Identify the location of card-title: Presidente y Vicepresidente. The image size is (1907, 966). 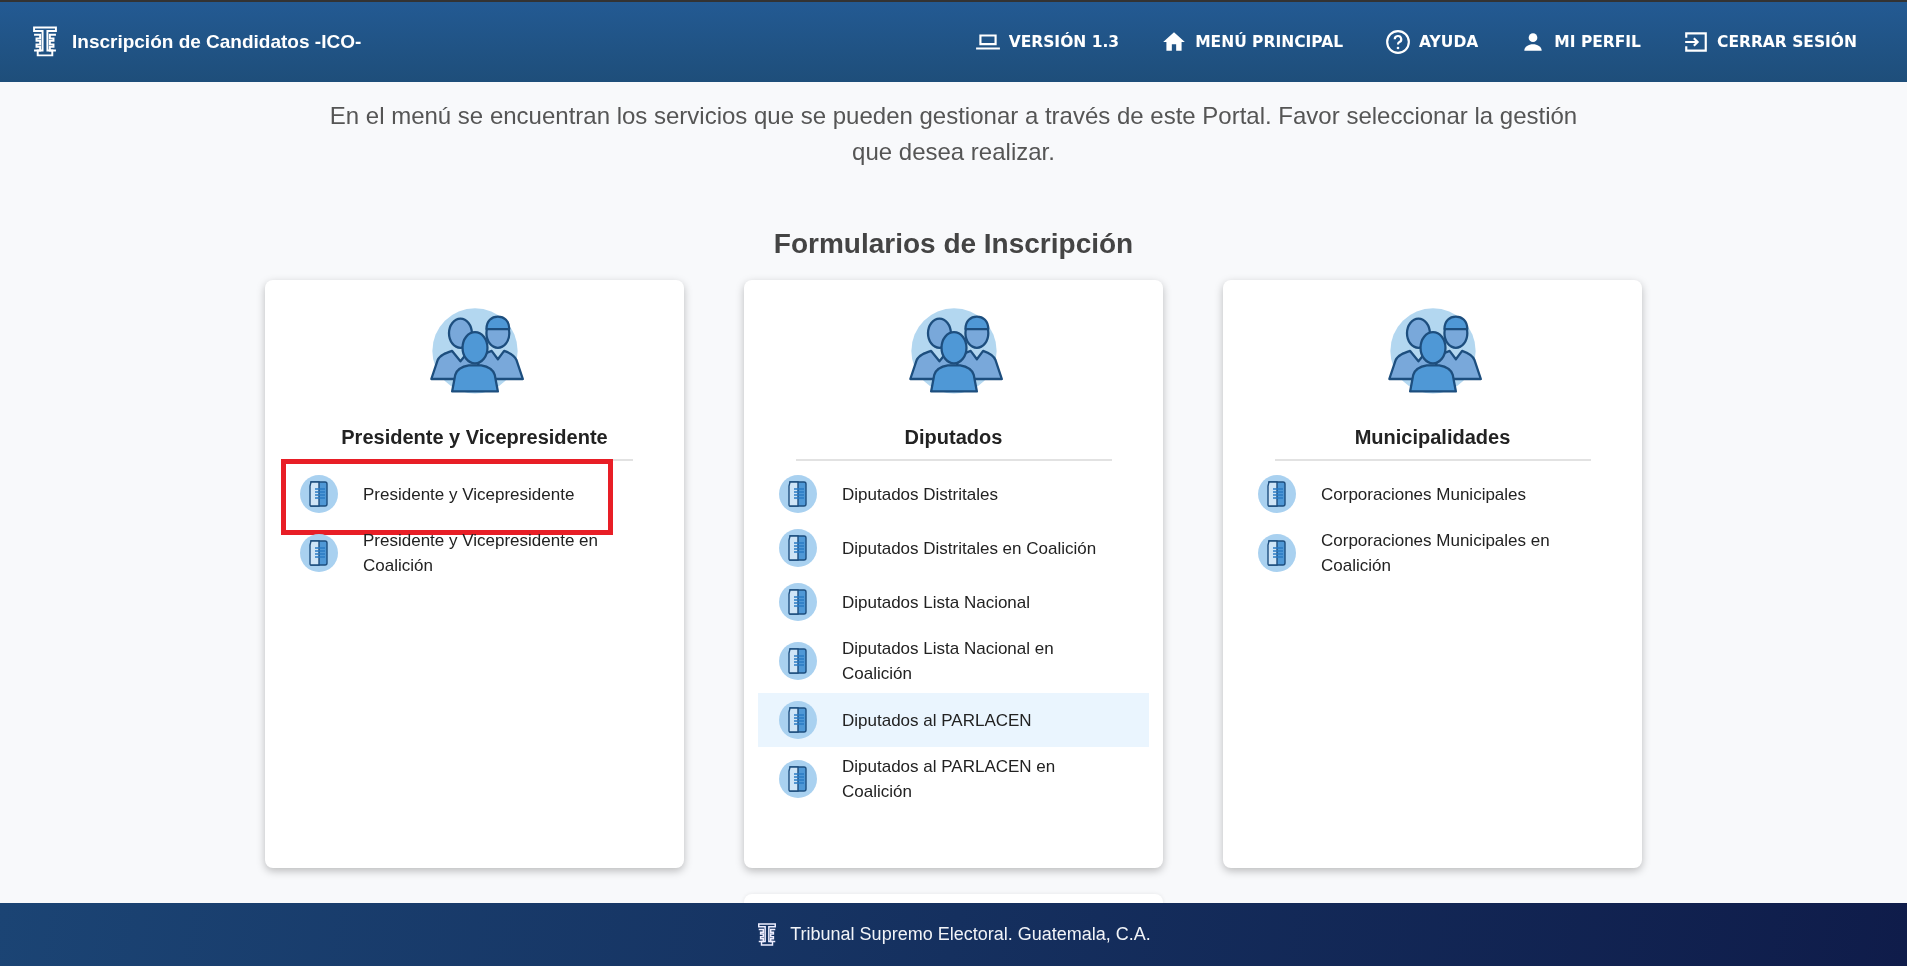
(474, 443).